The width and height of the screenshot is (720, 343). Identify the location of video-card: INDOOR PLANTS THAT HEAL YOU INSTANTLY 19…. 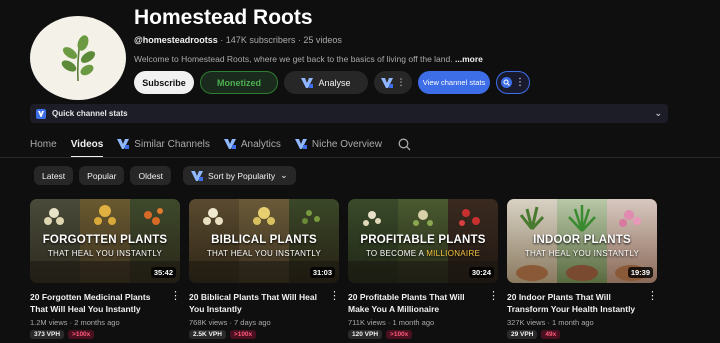
(582, 269).